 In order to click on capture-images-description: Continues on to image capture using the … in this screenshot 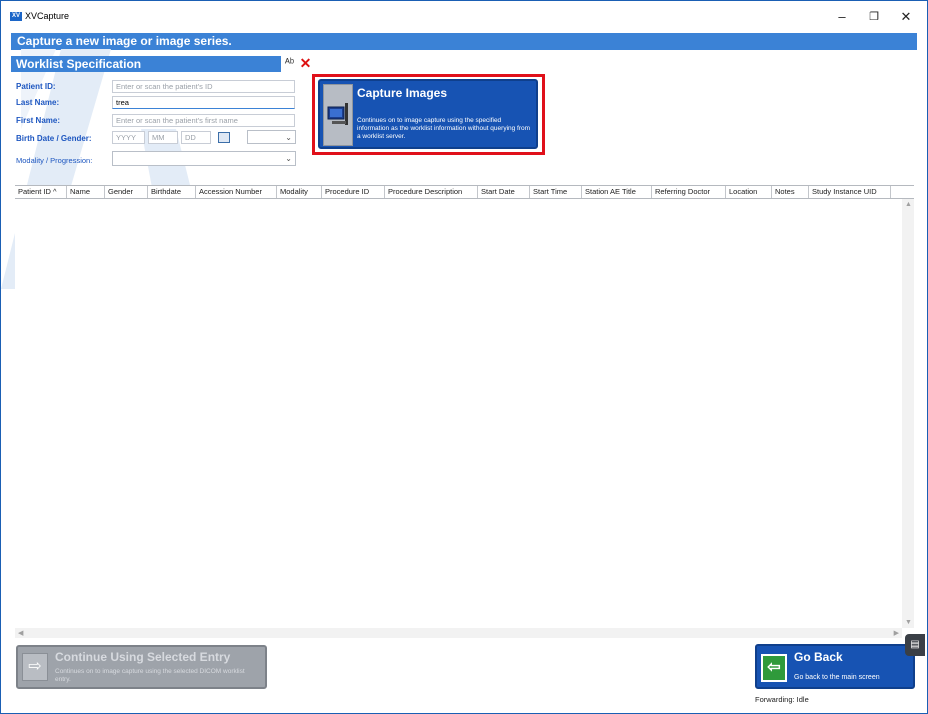, I will do `click(444, 128)`.